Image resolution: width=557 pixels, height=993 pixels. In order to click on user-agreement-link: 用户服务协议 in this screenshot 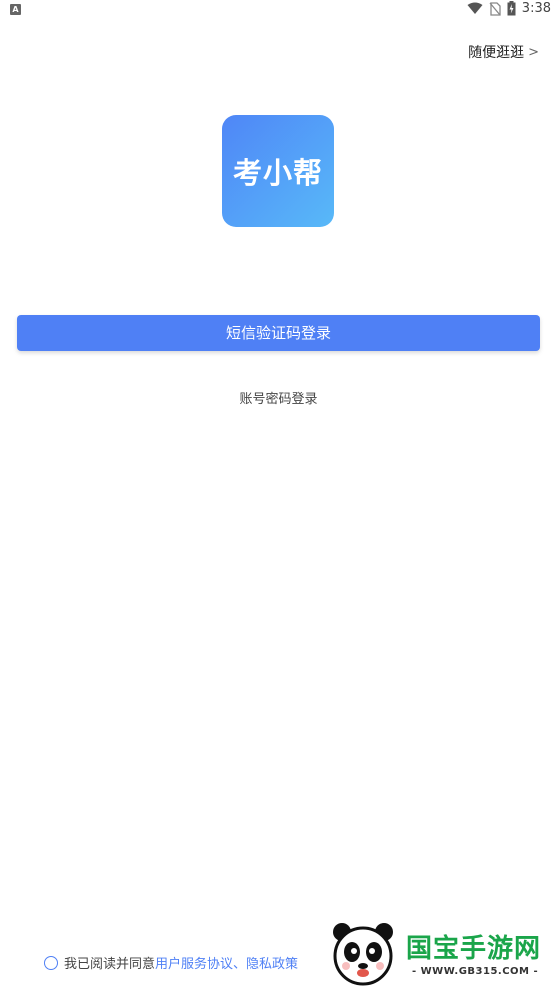, I will do `click(194, 962)`.